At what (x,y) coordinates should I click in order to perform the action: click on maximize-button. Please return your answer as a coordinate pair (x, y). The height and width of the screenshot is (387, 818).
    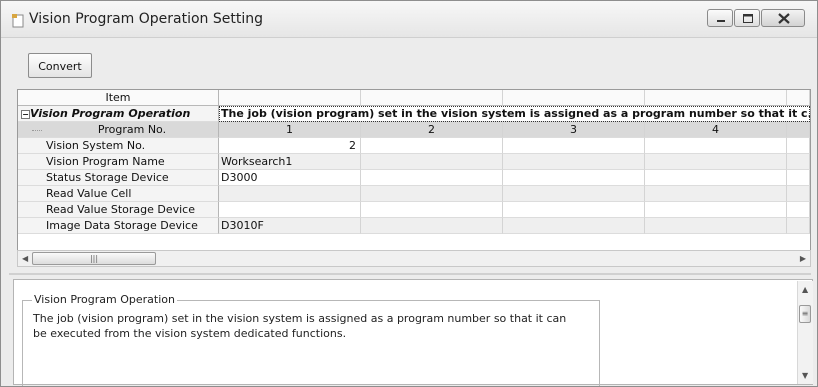
    Looking at the image, I should click on (747, 18).